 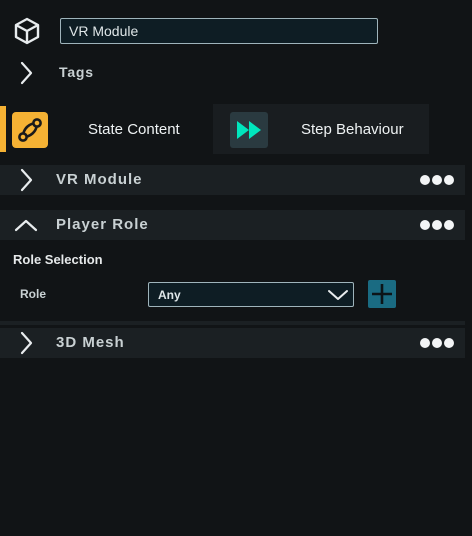 What do you see at coordinates (33, 294) in the screenshot?
I see `role-field-label: Role` at bounding box center [33, 294].